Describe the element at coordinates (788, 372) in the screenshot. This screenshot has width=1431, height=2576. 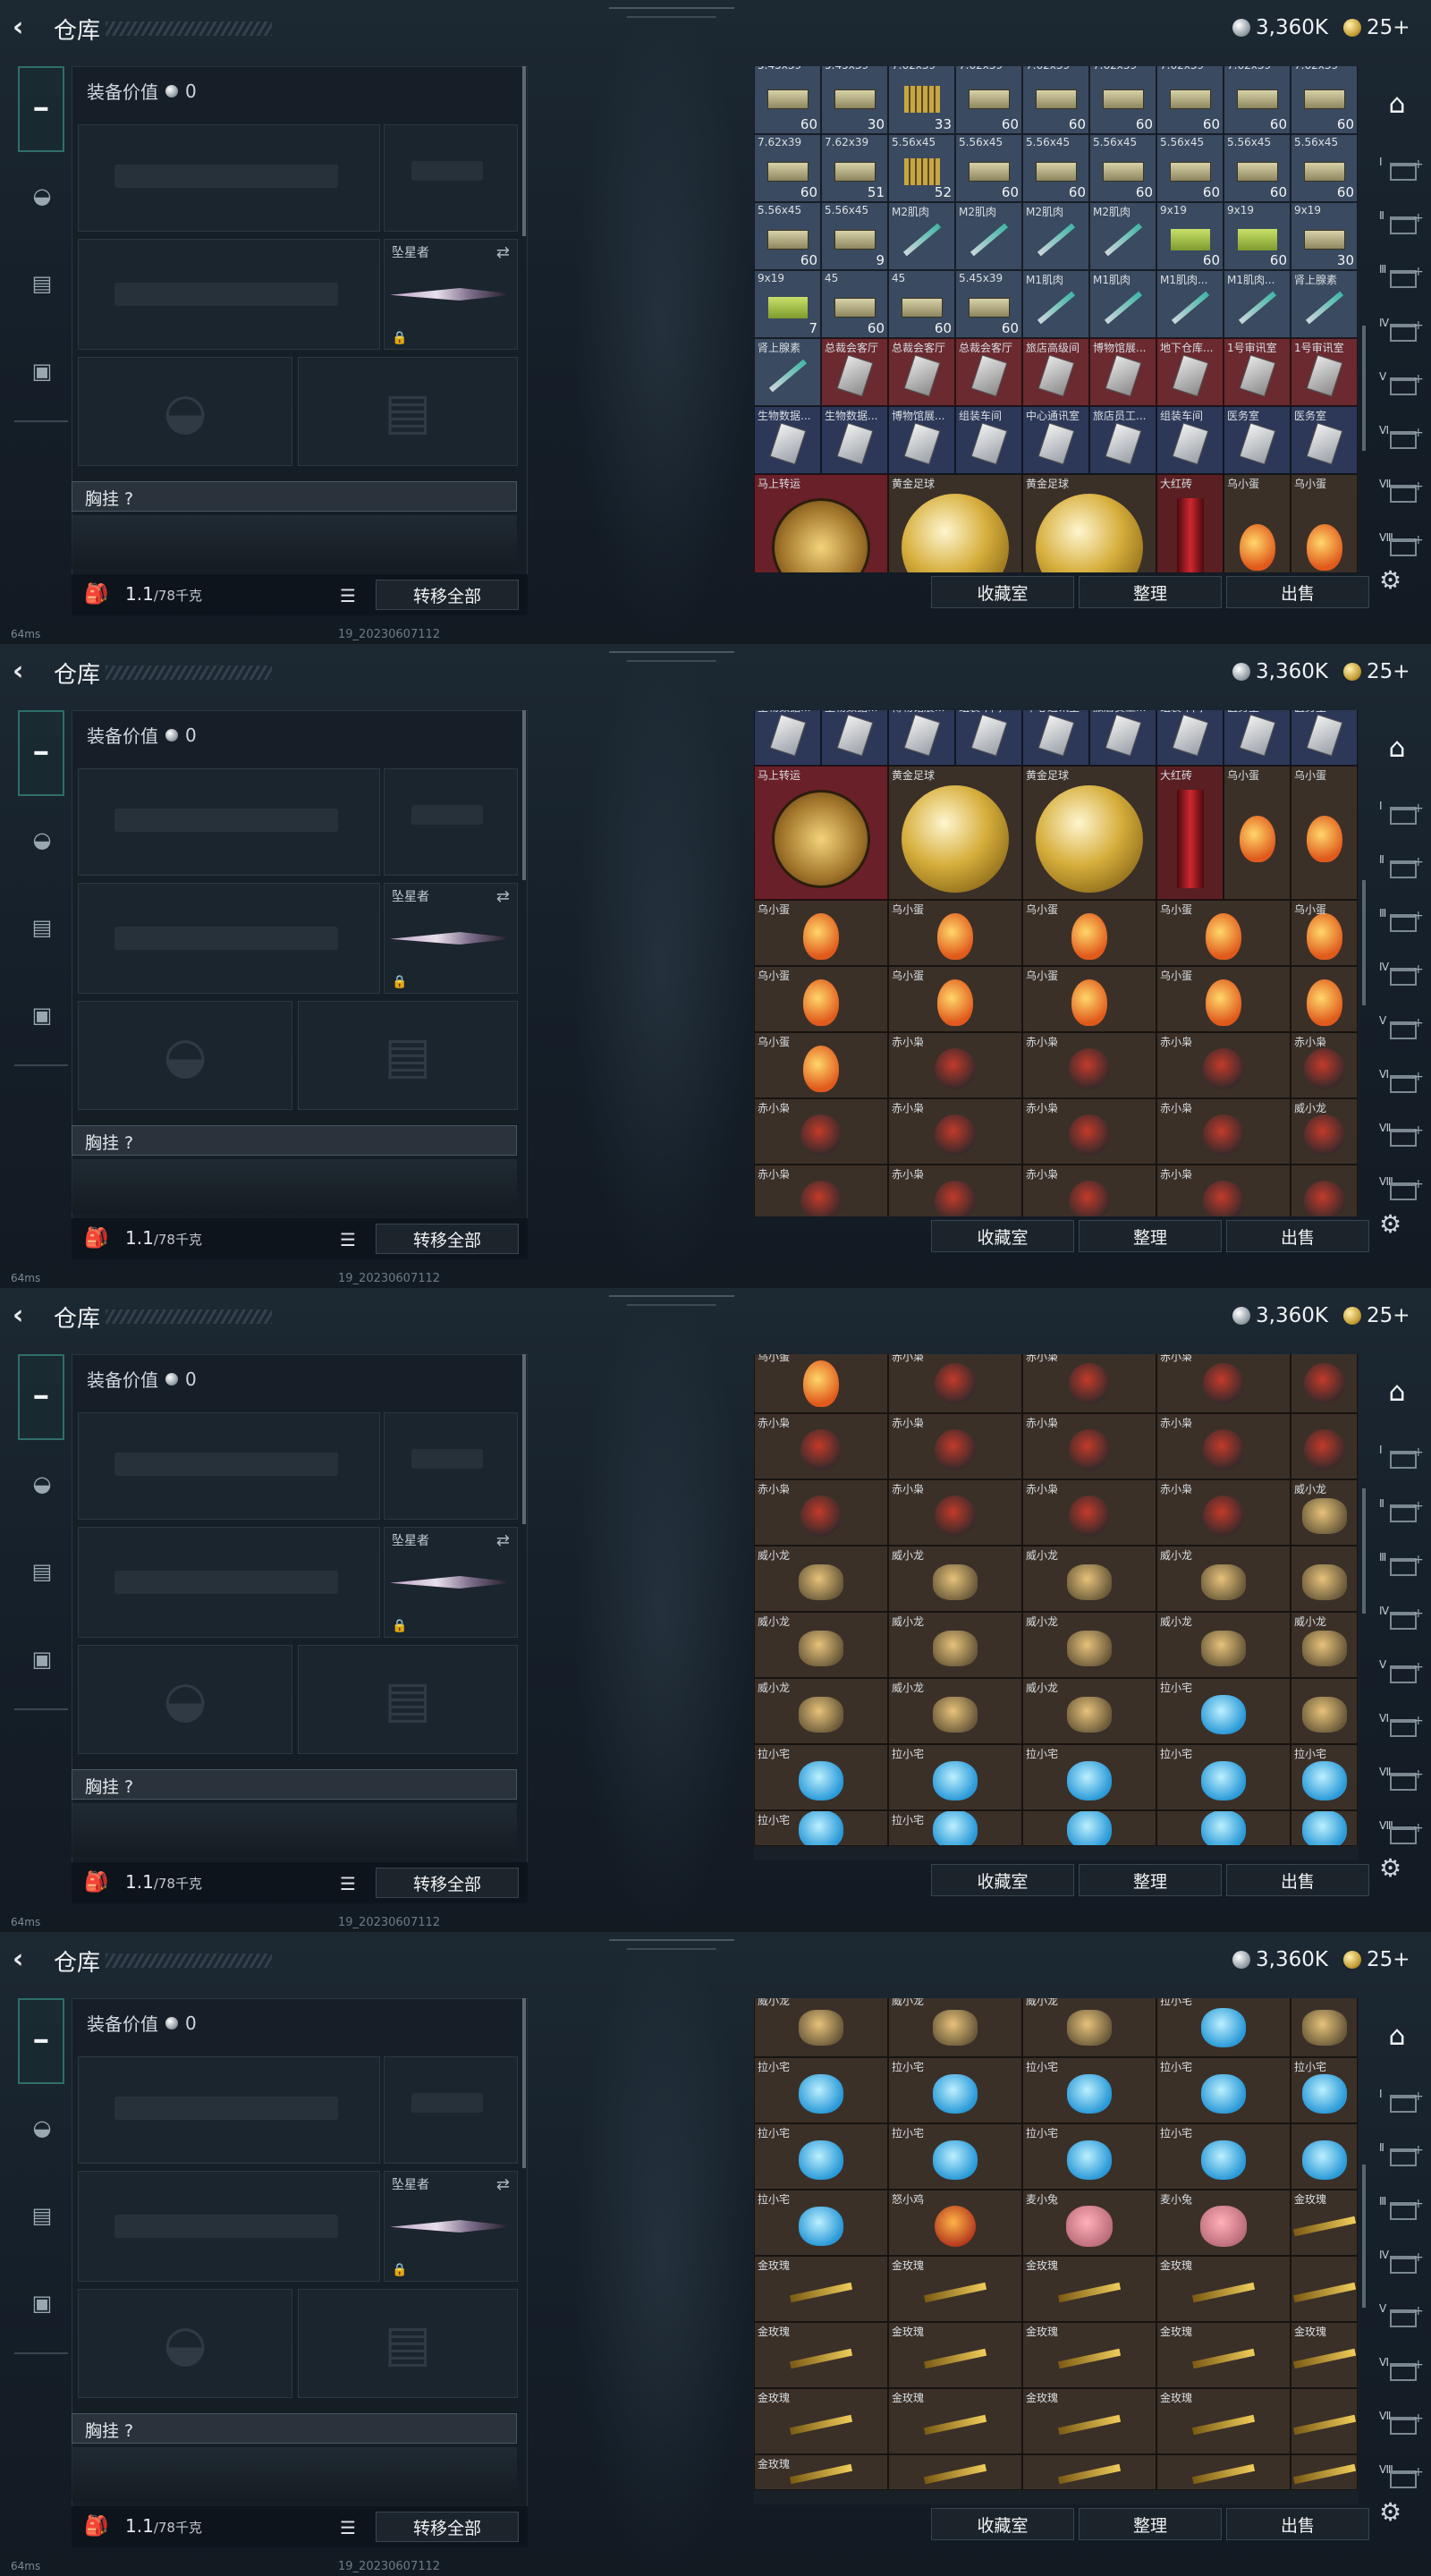
I see `stash-item: 肾上腺素` at that location.